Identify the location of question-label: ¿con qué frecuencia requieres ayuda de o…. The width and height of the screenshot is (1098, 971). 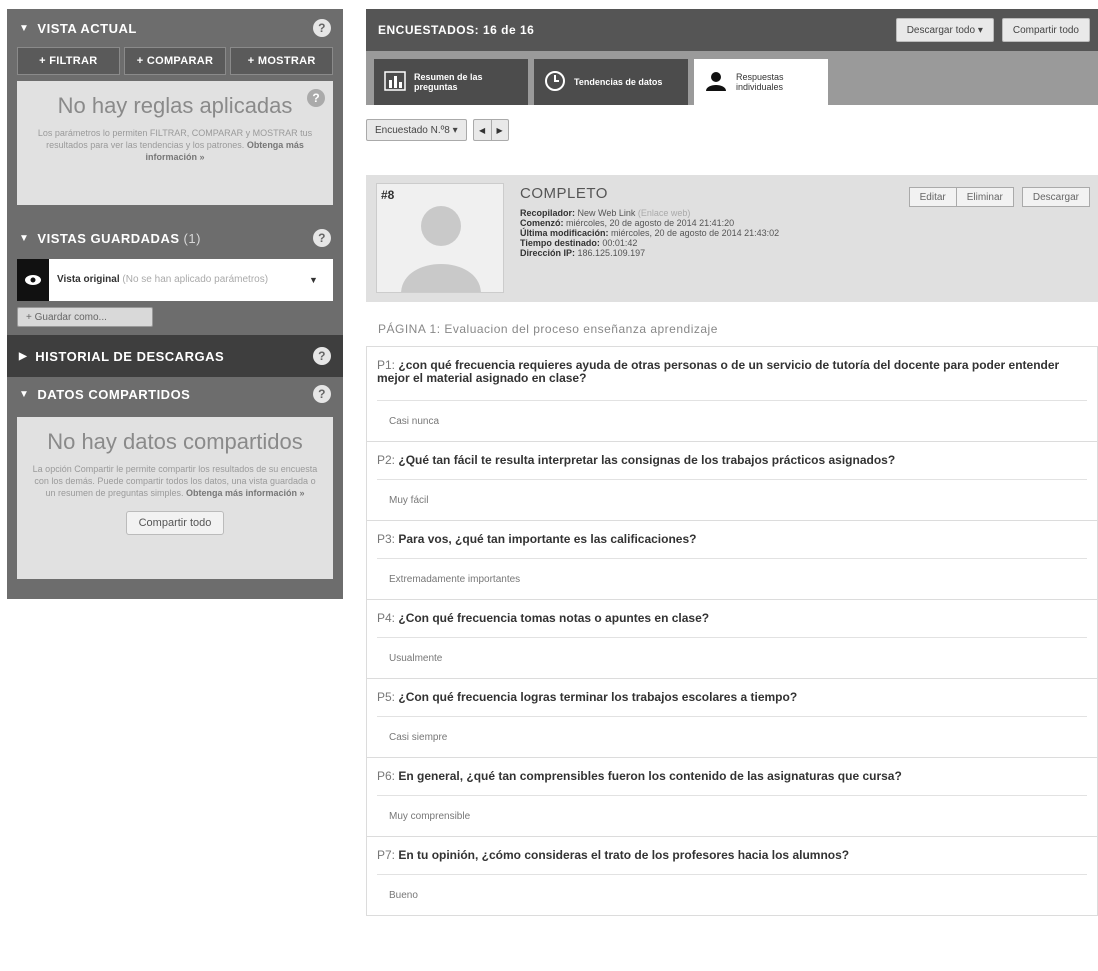
(718, 371).